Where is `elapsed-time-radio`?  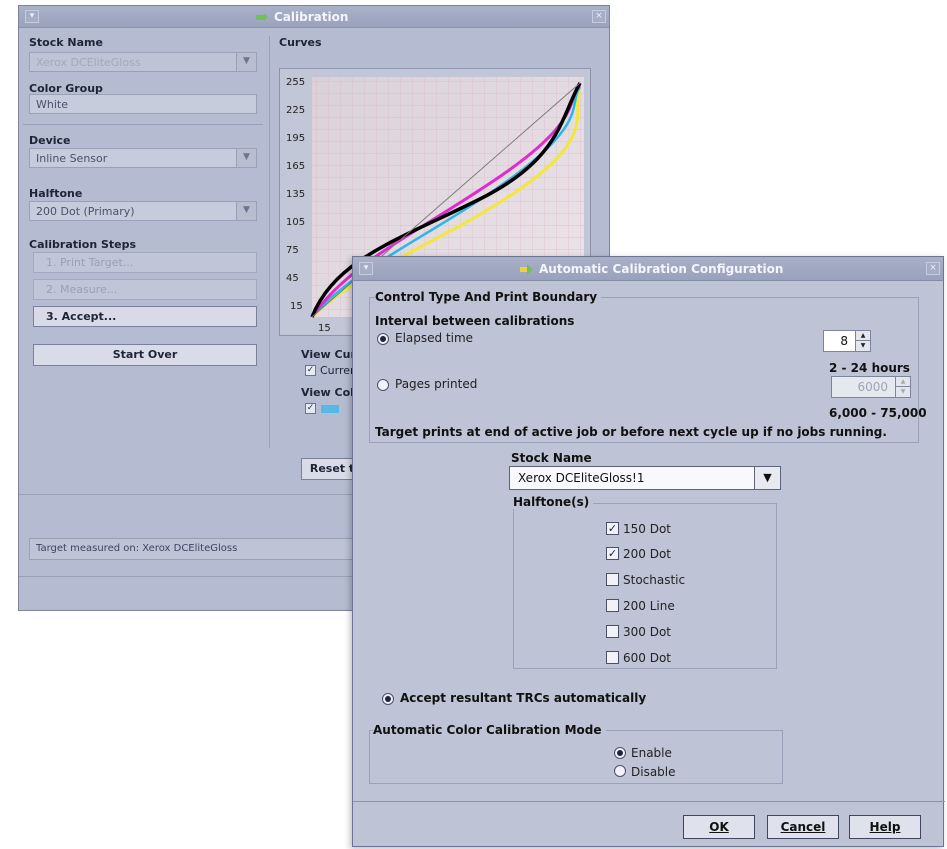
elapsed-time-radio is located at coordinates (383, 339).